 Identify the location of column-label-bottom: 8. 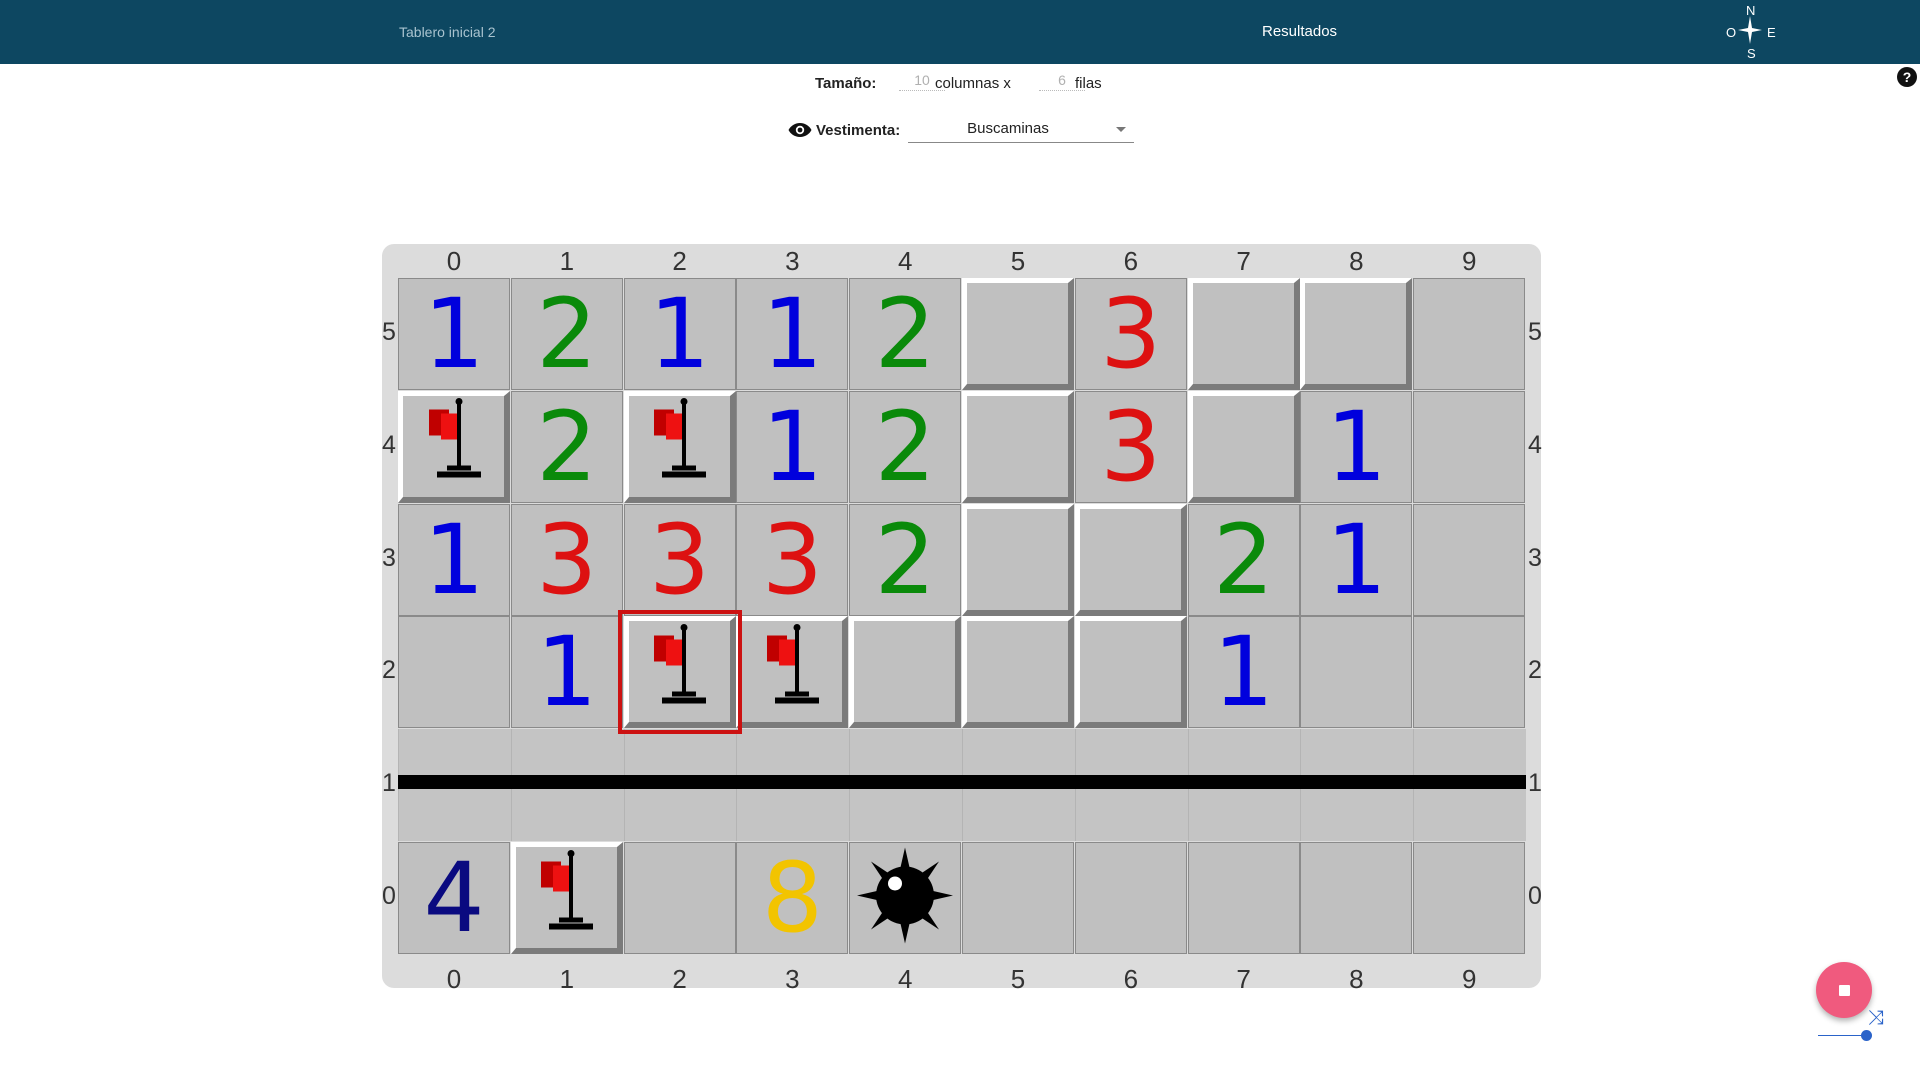
(1356, 979).